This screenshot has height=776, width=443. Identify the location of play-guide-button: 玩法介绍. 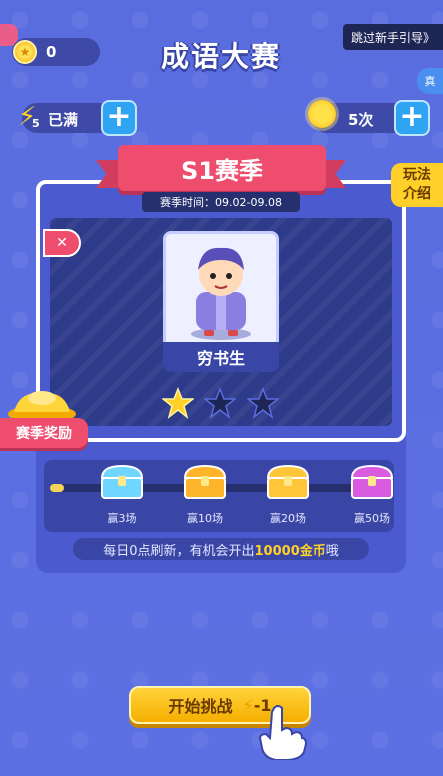
(417, 185).